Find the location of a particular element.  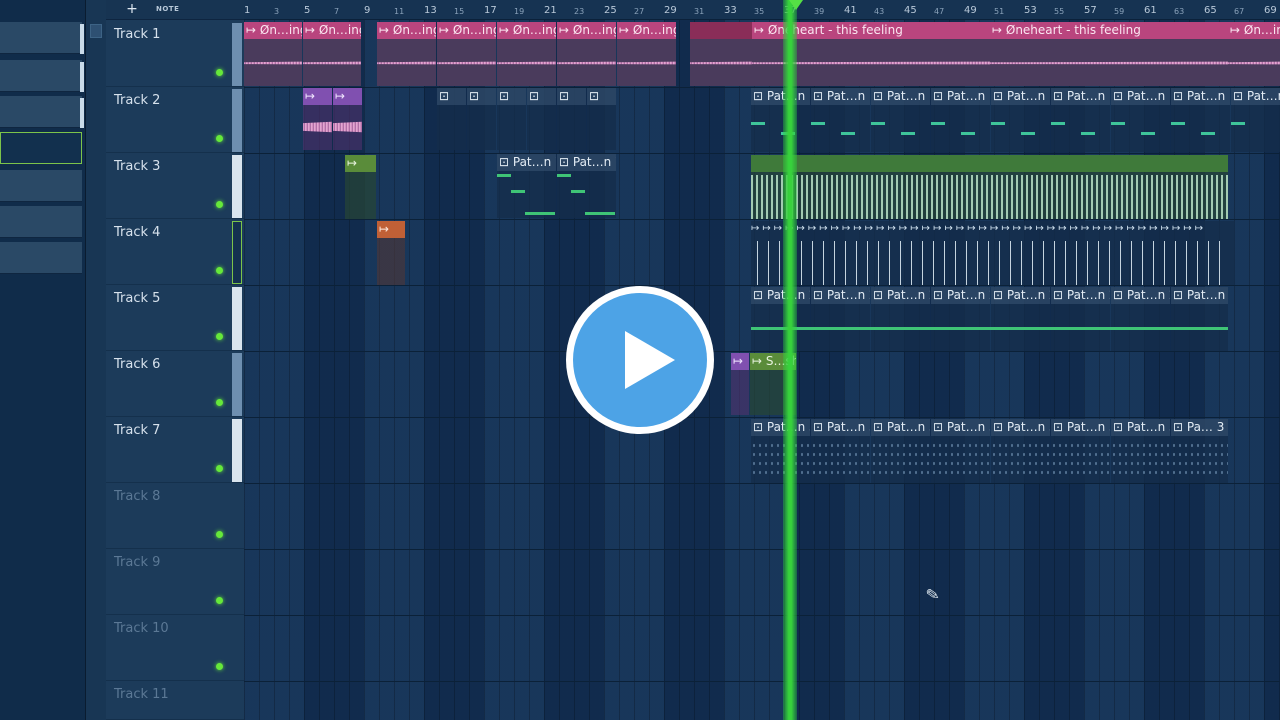

pattern-clip is located at coordinates (989, 187).